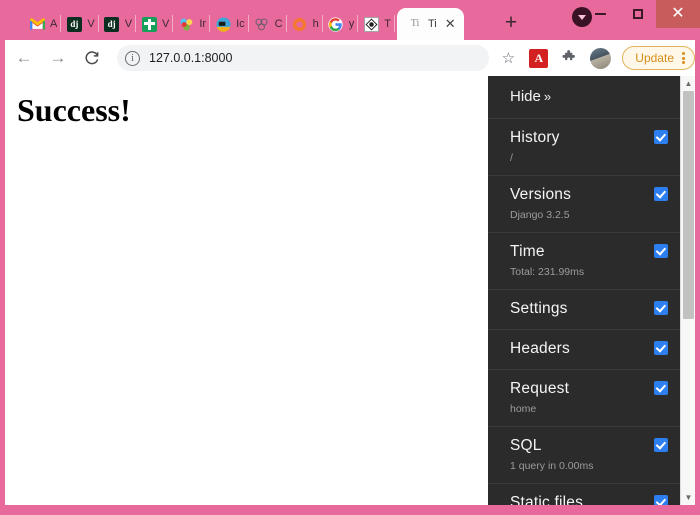  Describe the element at coordinates (149, 24) in the screenshot. I see `sheets-icon` at that location.